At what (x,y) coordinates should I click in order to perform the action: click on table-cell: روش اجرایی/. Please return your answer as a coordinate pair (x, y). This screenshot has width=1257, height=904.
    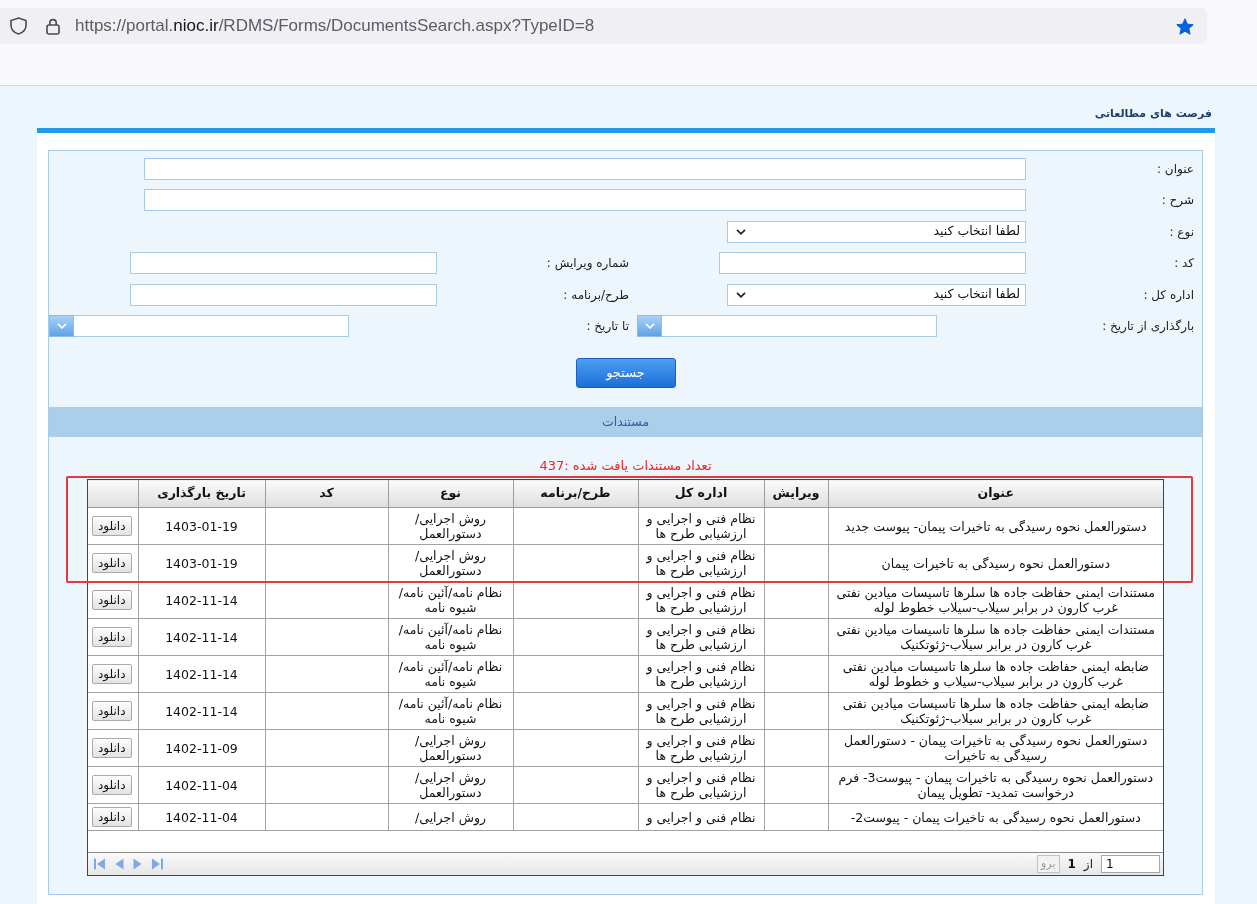
    Looking at the image, I should click on (450, 817).